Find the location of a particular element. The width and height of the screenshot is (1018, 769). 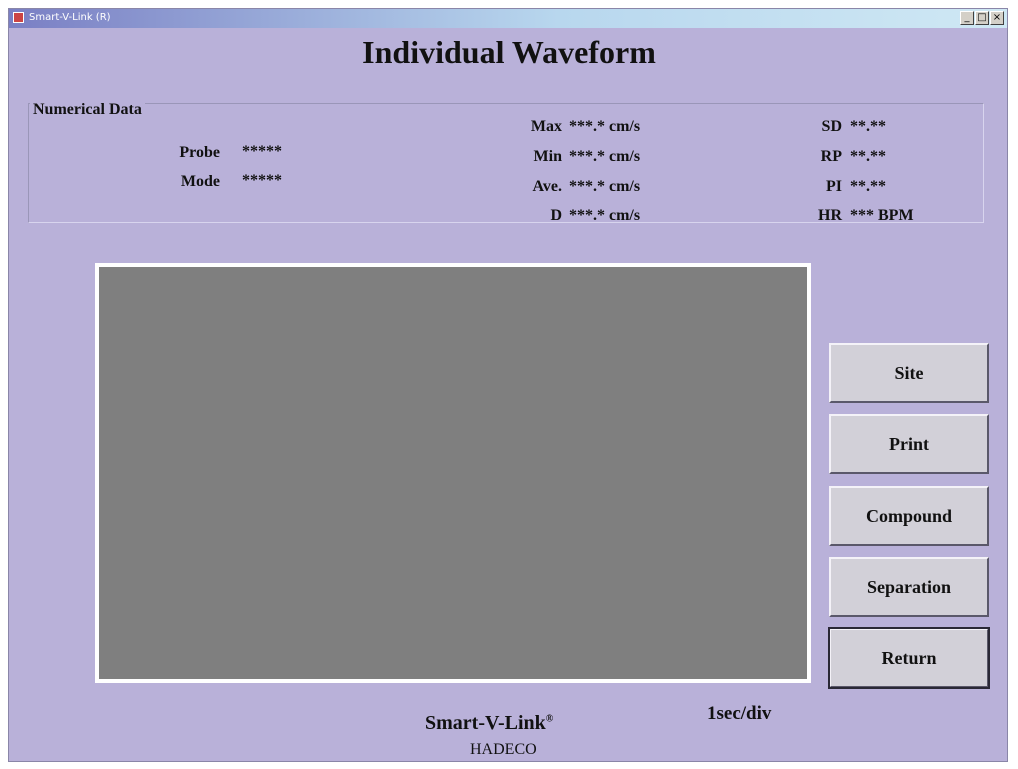

ave-value: ***.* cm/s is located at coordinates (605, 186).